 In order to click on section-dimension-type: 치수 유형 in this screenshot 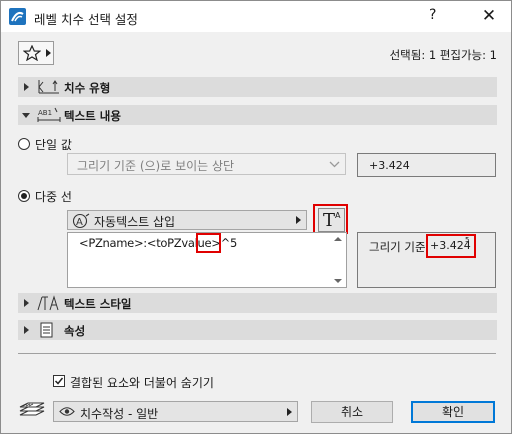, I will do `click(257, 87)`.